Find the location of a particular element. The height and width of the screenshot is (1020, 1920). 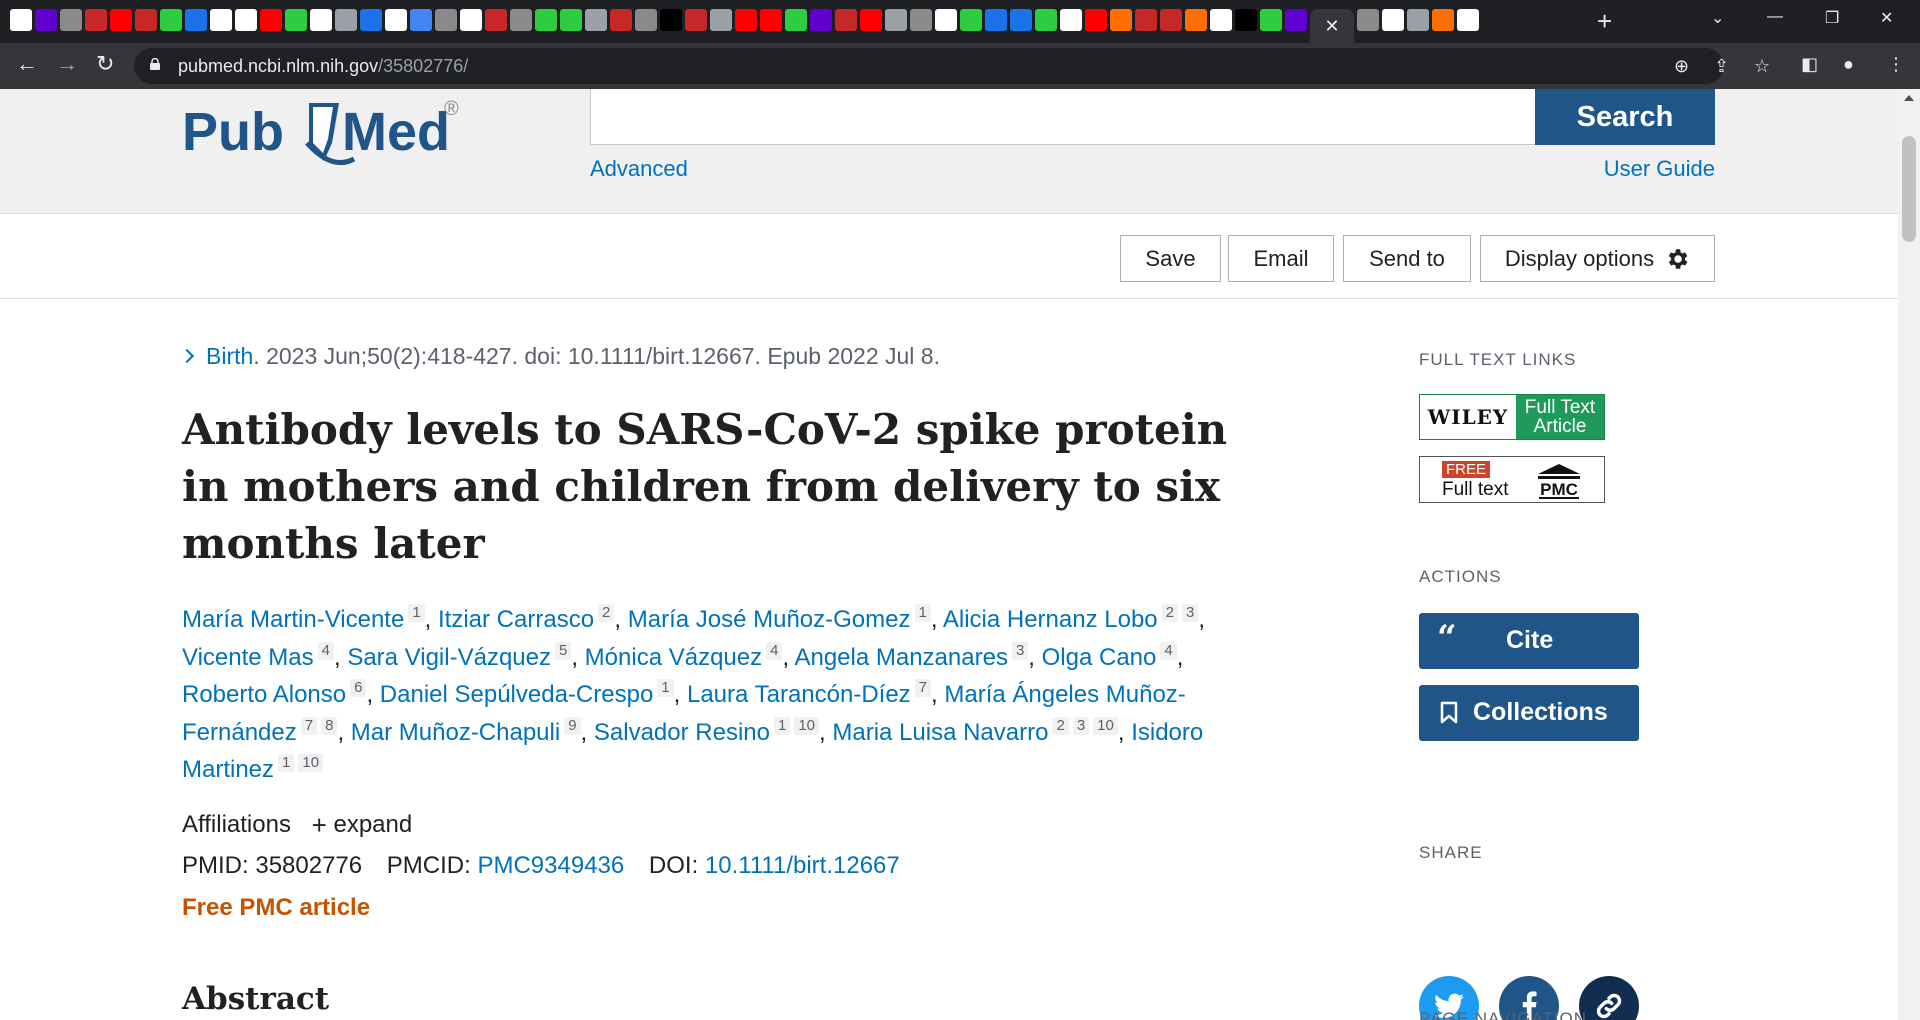

affiliation-ref: 6 is located at coordinates (358, 688).